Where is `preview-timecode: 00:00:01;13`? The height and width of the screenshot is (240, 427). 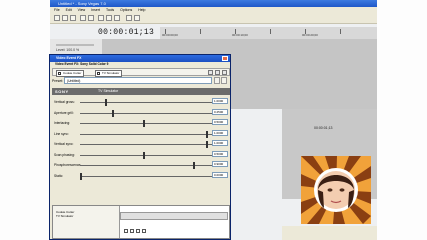 preview-timecode: 00:00:01;13 is located at coordinates (323, 128).